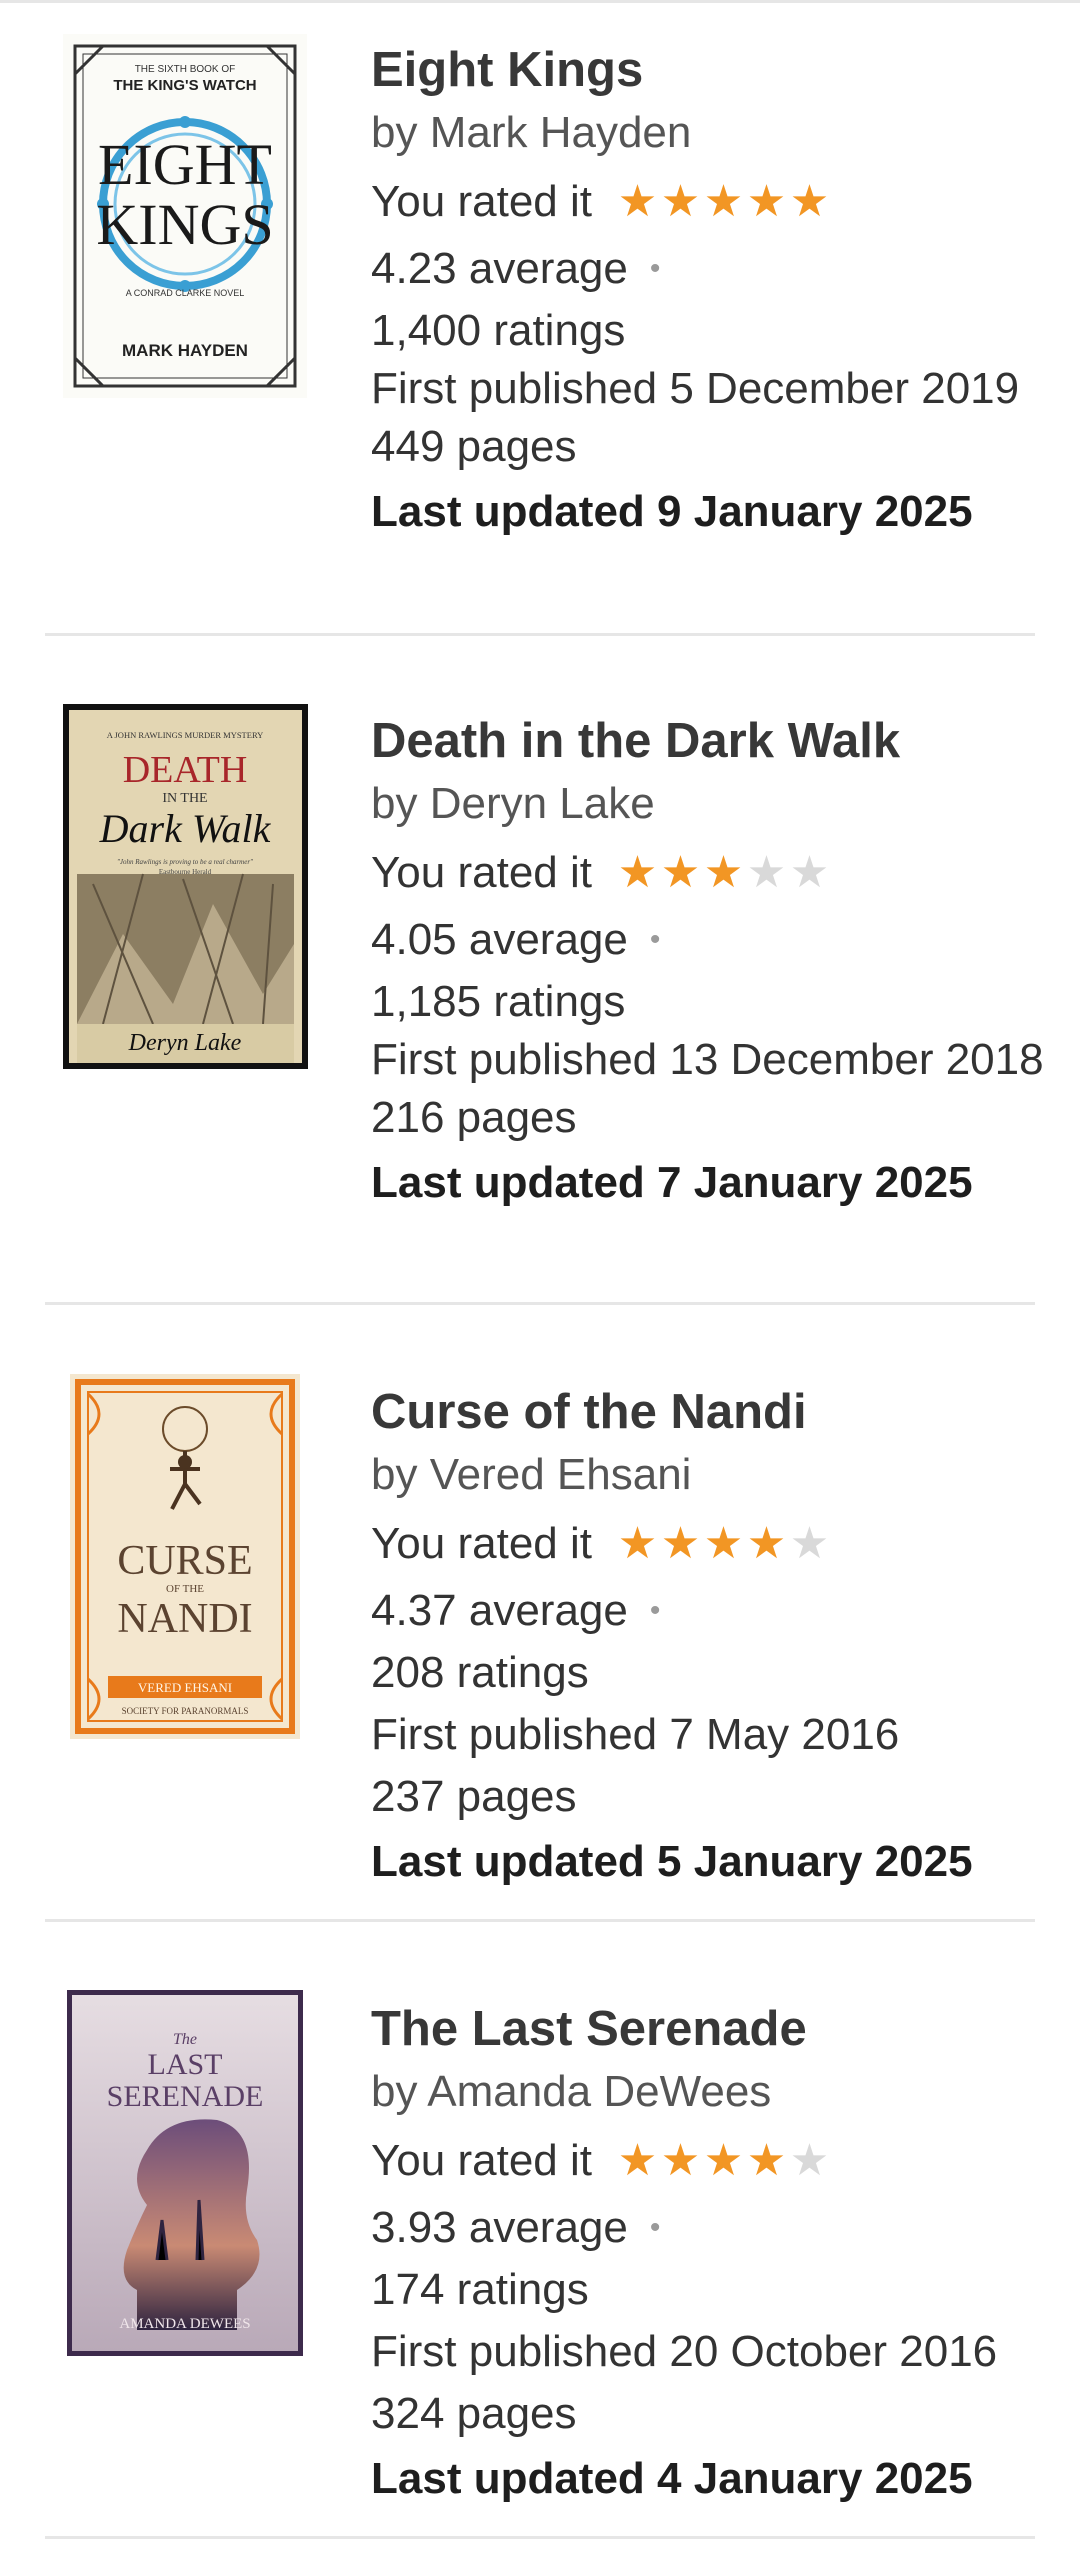 Image resolution: width=1080 pixels, height=2553 pixels. Describe the element at coordinates (185, 735) in the screenshot. I see `cover-top-line: A JOHN RAWLINGS MURDER MYSTERY` at that location.